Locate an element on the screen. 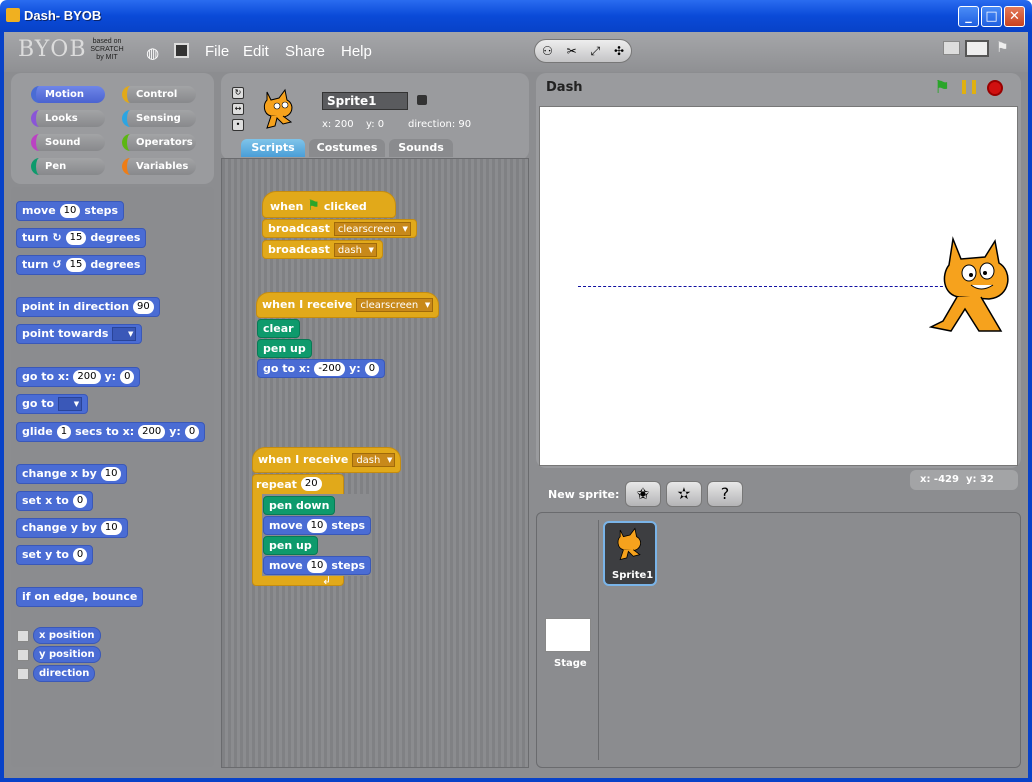 The image size is (1032, 782). block-pen-up: pen up is located at coordinates (284, 348).